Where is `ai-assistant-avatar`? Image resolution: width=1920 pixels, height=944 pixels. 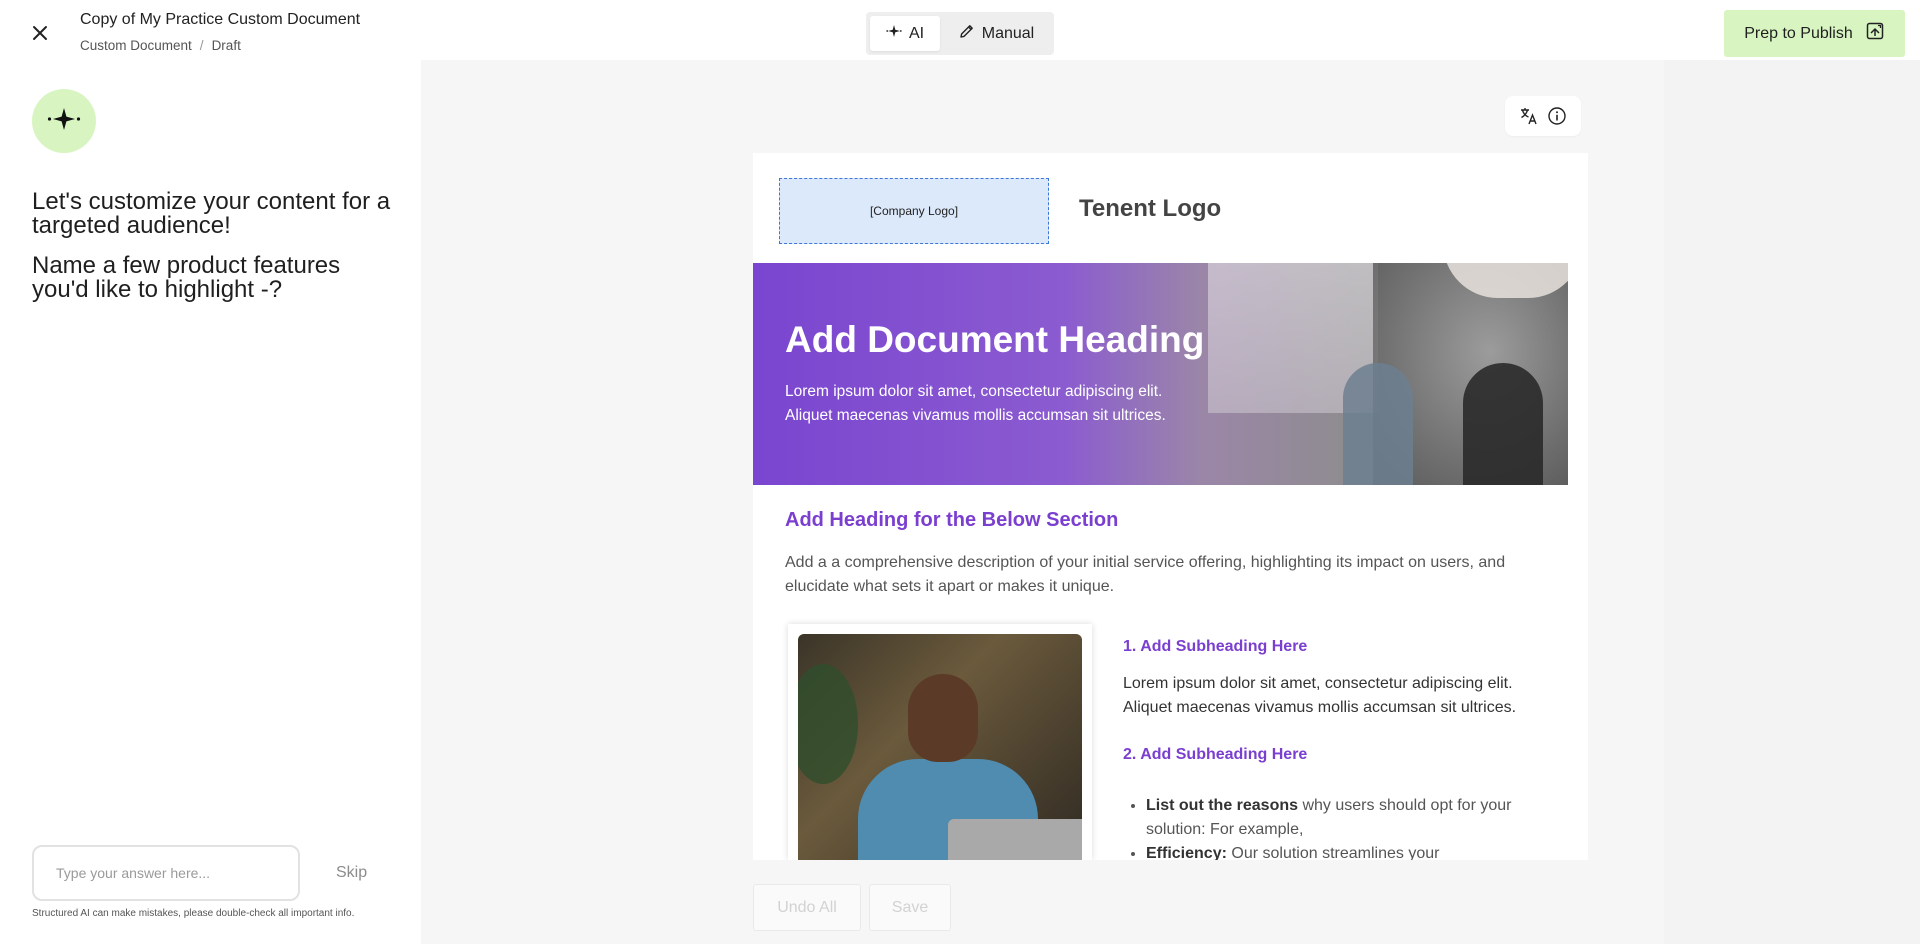 ai-assistant-avatar is located at coordinates (64, 121).